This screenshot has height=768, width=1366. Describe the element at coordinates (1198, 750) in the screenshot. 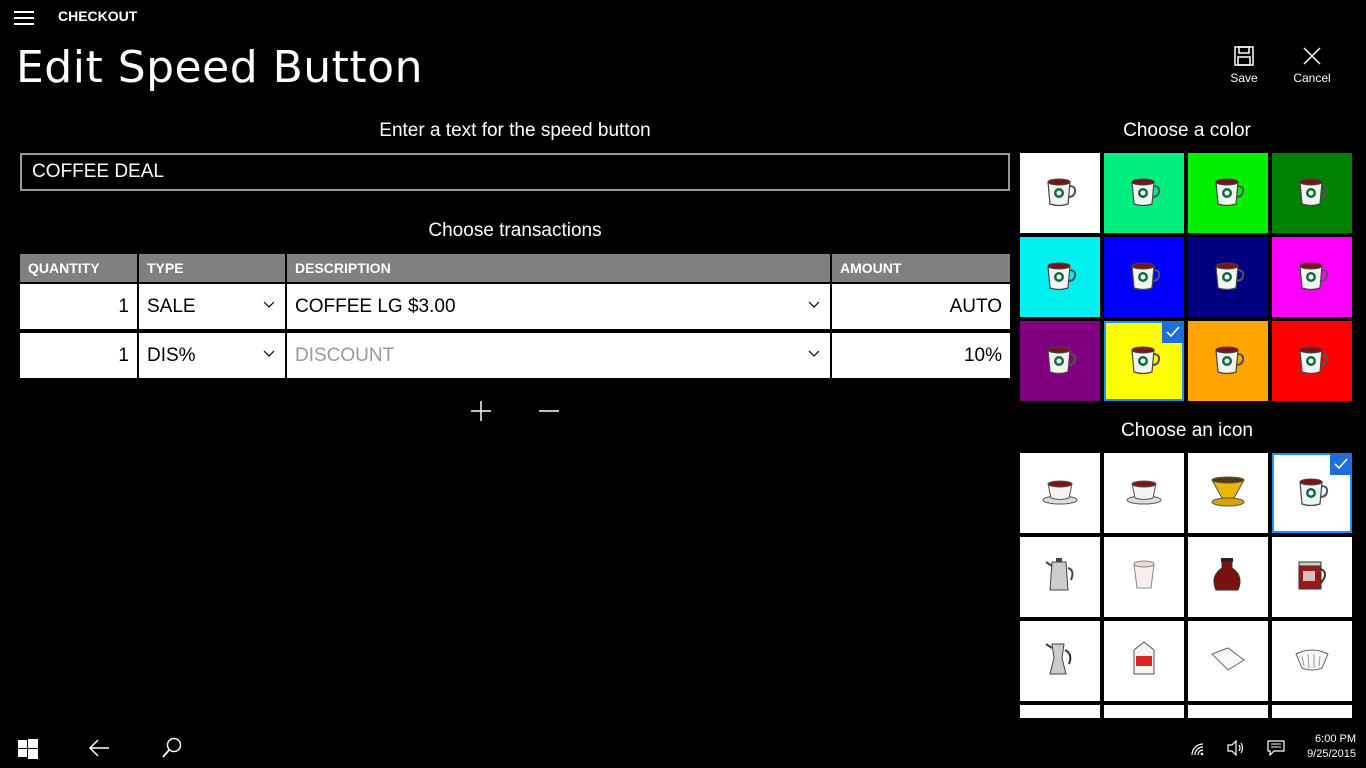

I see `wifi-icon` at that location.